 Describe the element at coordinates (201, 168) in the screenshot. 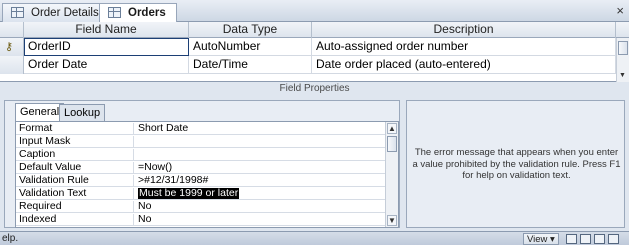

I see `property-row: Default Value =Now()` at that location.